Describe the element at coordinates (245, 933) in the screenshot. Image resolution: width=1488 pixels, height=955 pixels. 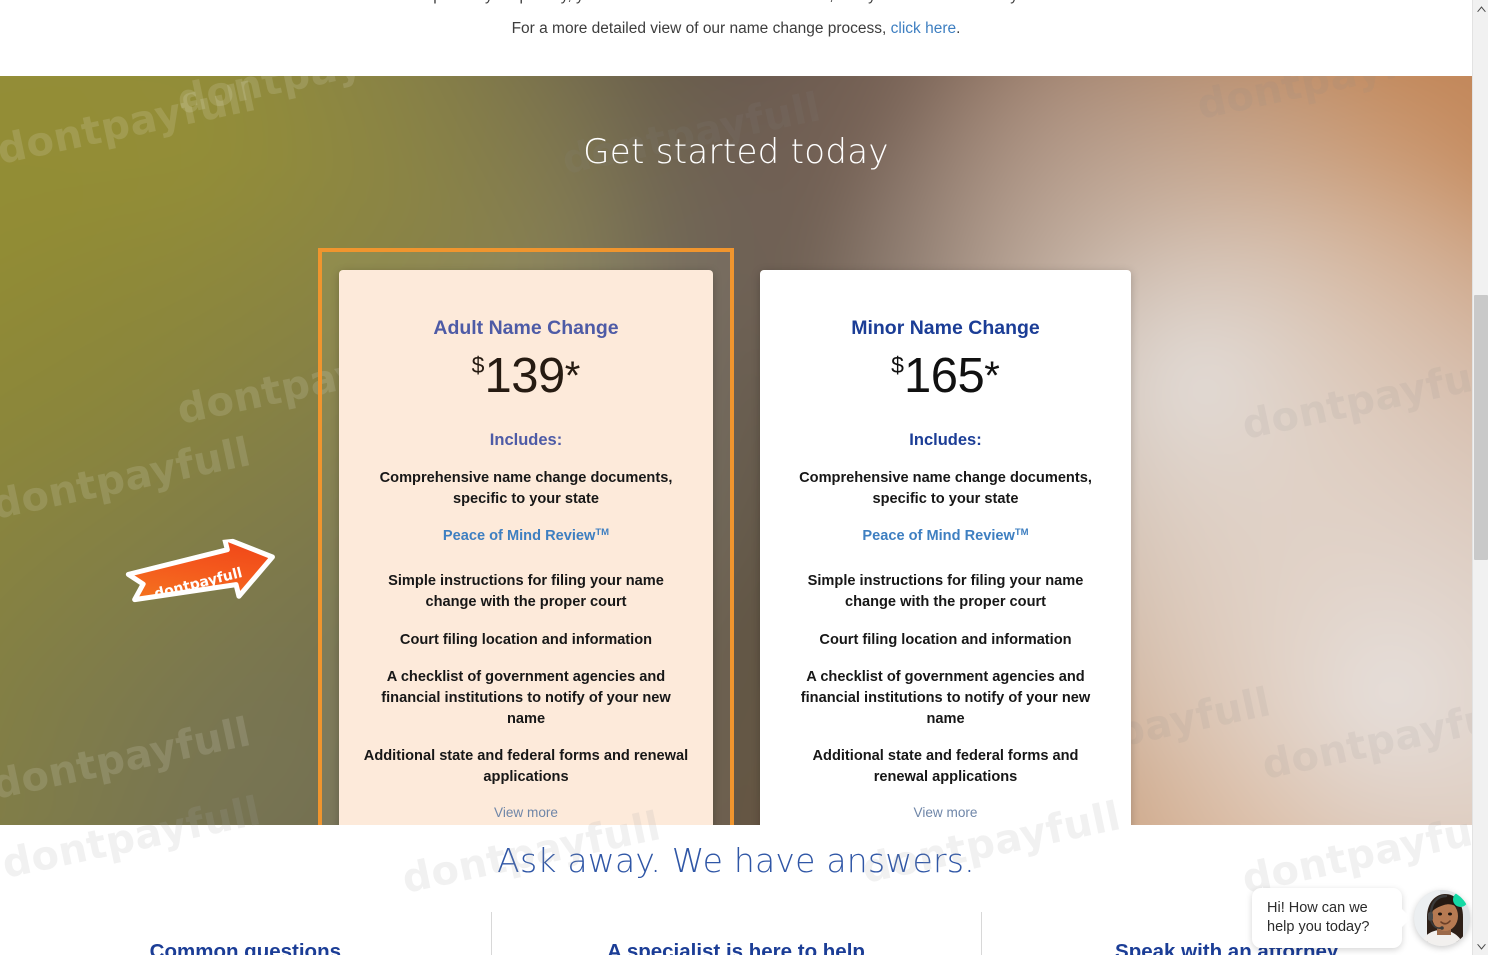
I see `faq-column-common-questions: Common questions` at that location.